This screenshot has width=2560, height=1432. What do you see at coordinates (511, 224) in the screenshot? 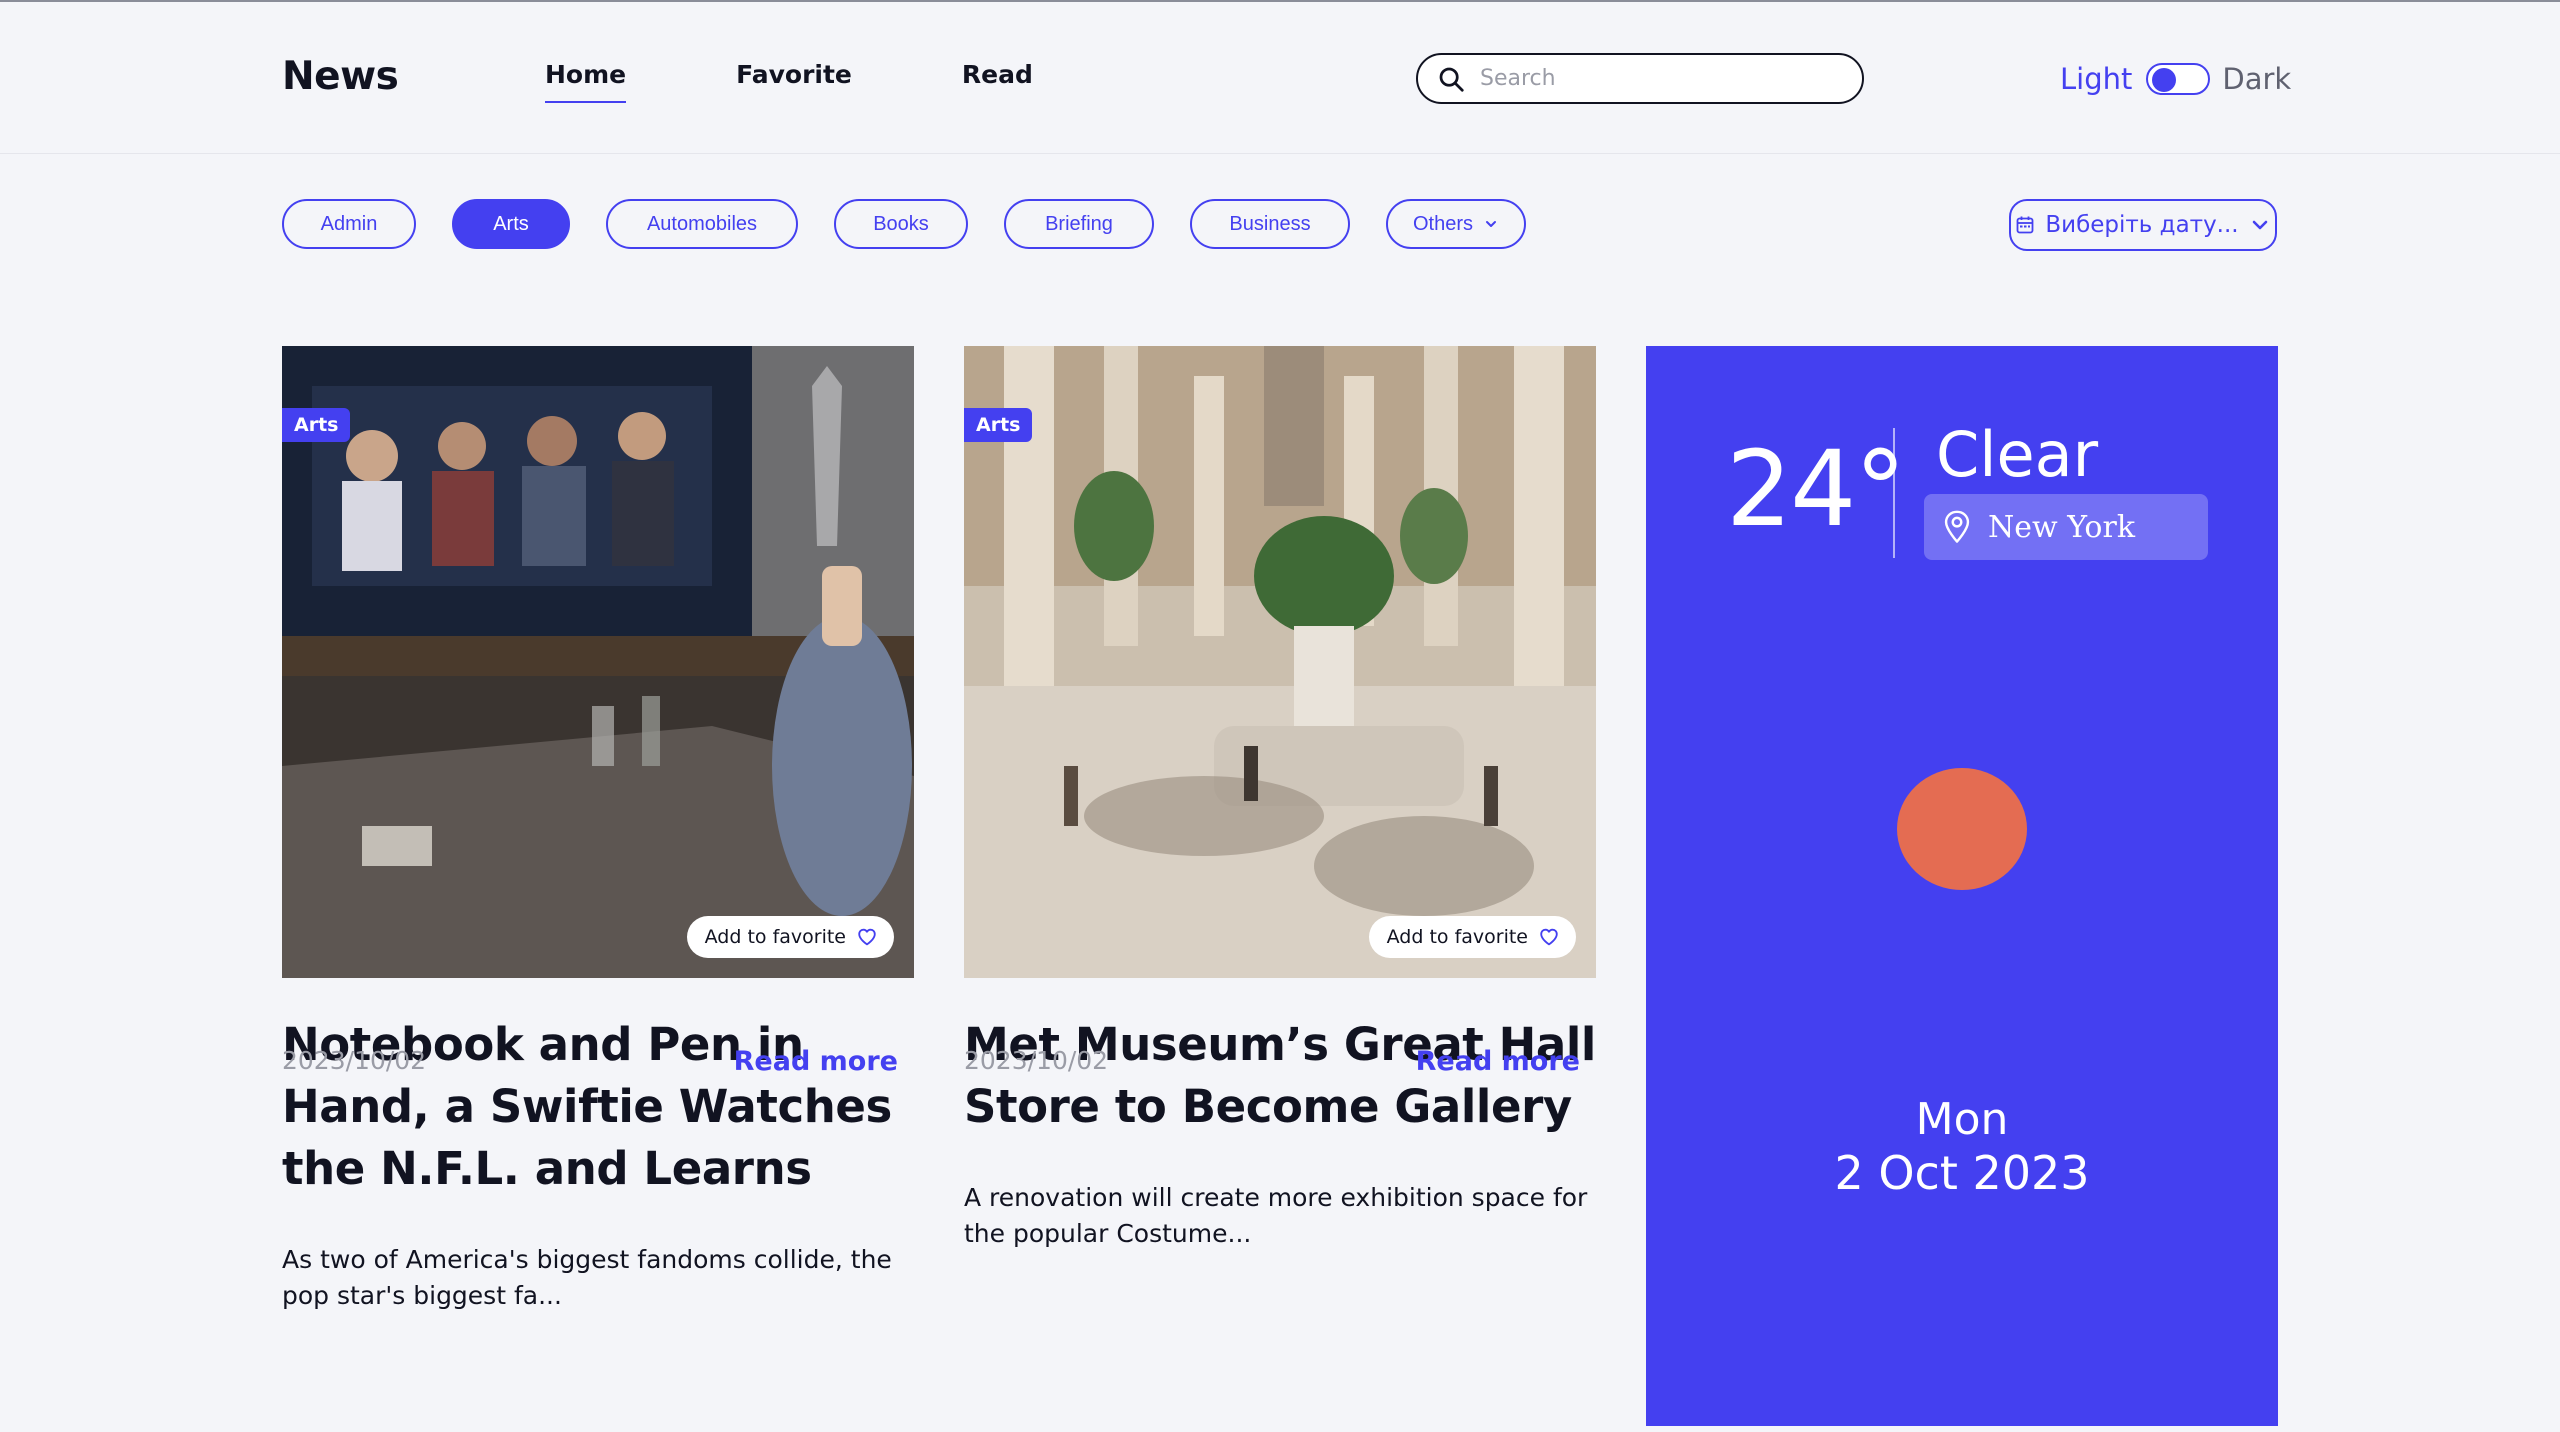
I see `chip-arts: Arts` at bounding box center [511, 224].